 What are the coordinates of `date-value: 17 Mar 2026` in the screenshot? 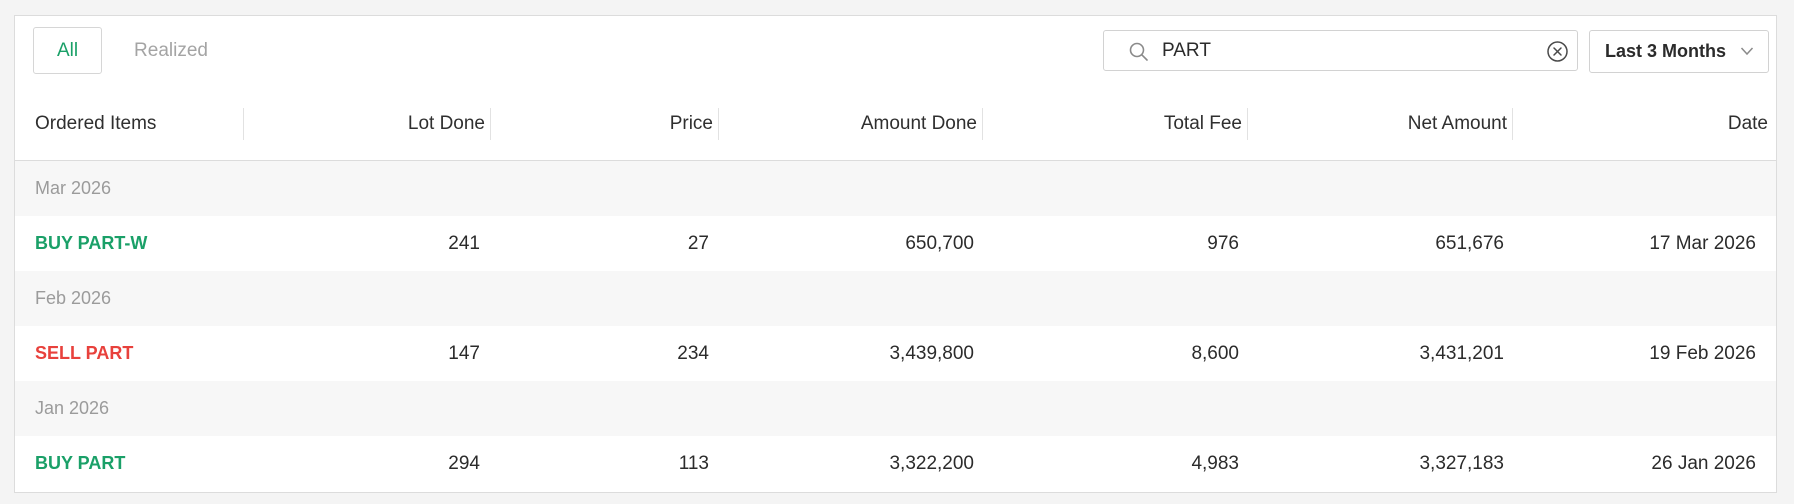 It's located at (1702, 243).